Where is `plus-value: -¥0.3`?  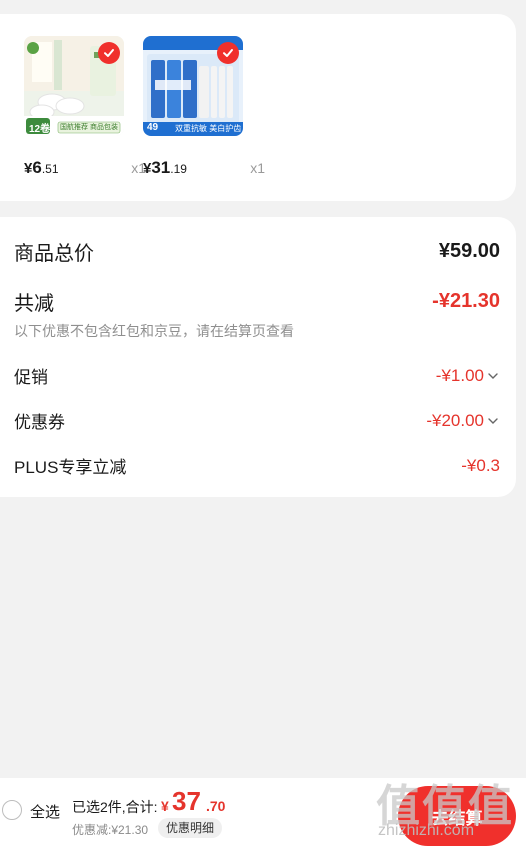
plus-value: -¥0.3 is located at coordinates (480, 465).